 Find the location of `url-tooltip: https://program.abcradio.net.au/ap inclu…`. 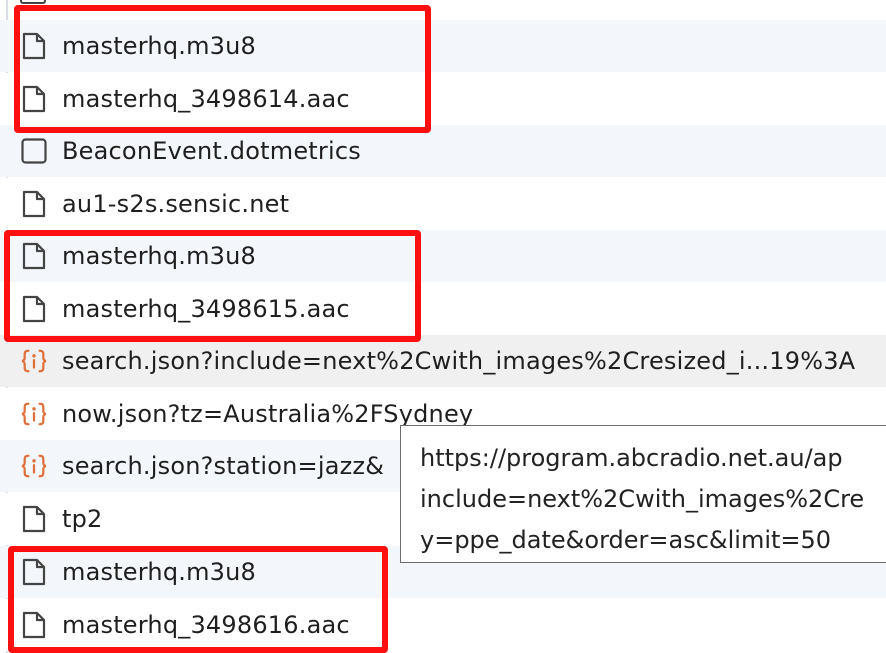

url-tooltip: https://program.abcradio.net.au/ap inclu… is located at coordinates (643, 494).